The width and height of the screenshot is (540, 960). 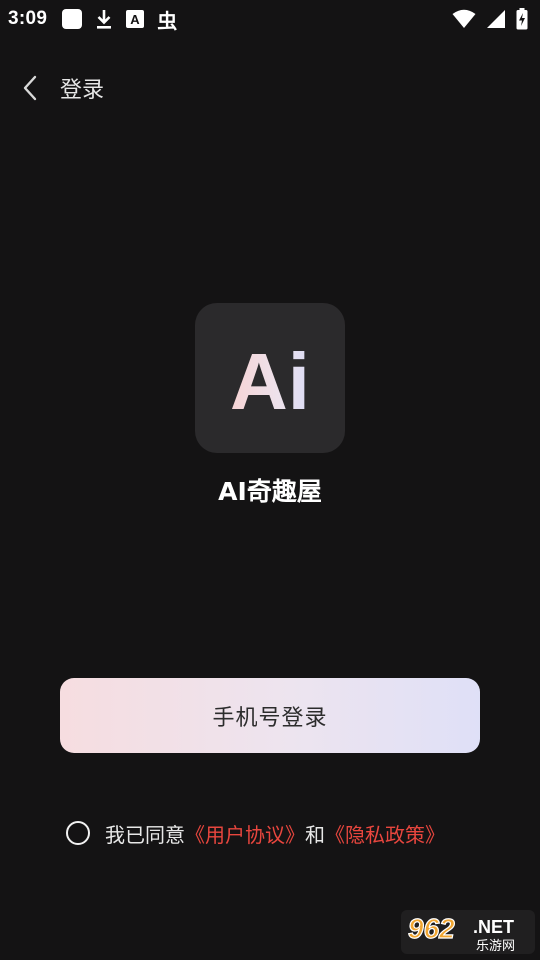 I want to click on app-name: AI奇趣屋, so click(x=270, y=491).